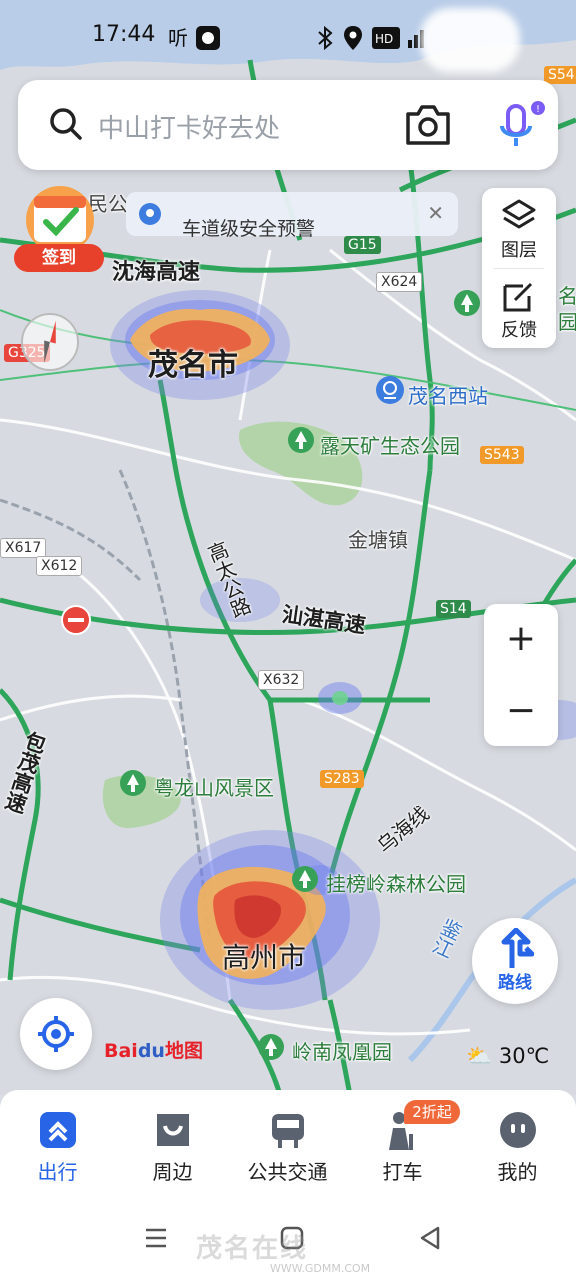 This screenshot has height=1280, width=576. What do you see at coordinates (390, 390) in the screenshot?
I see `train-station-icon` at bounding box center [390, 390].